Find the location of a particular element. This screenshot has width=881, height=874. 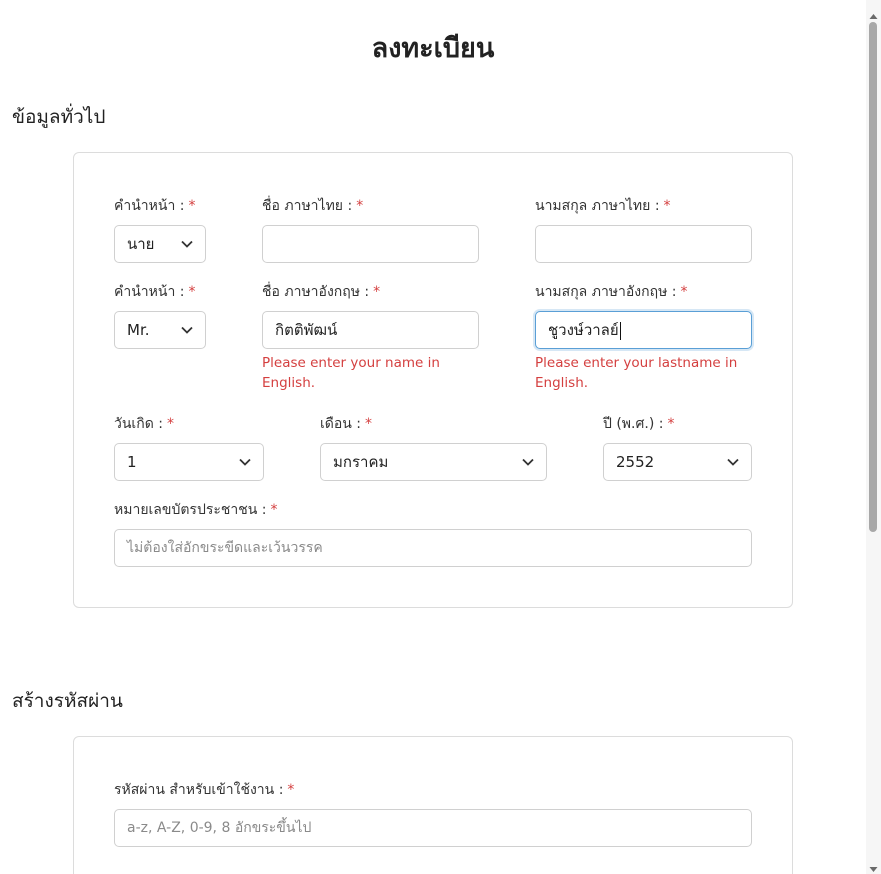

lastname-th-label: นามสกุล ภาษาไทย : * is located at coordinates (603, 206).